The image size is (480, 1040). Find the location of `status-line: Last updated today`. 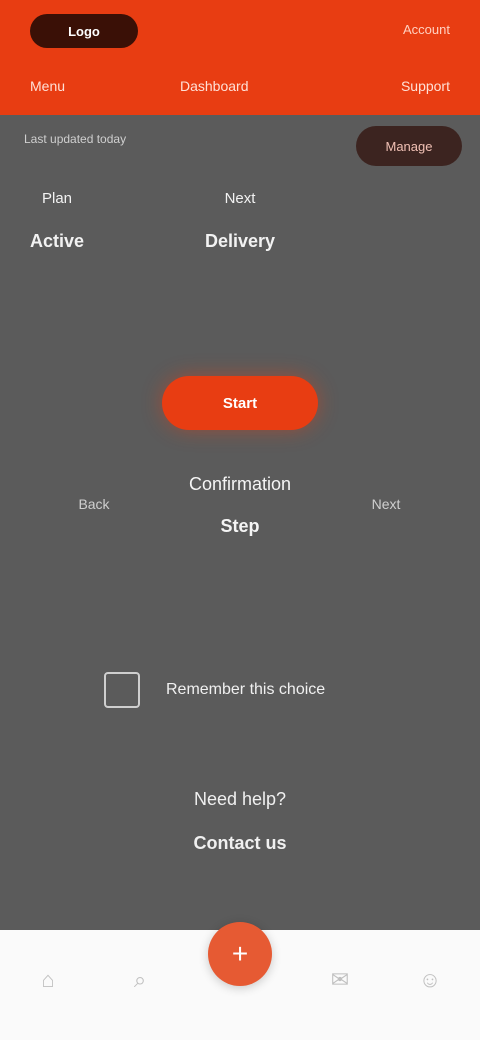

status-line: Last updated today is located at coordinates (75, 139).